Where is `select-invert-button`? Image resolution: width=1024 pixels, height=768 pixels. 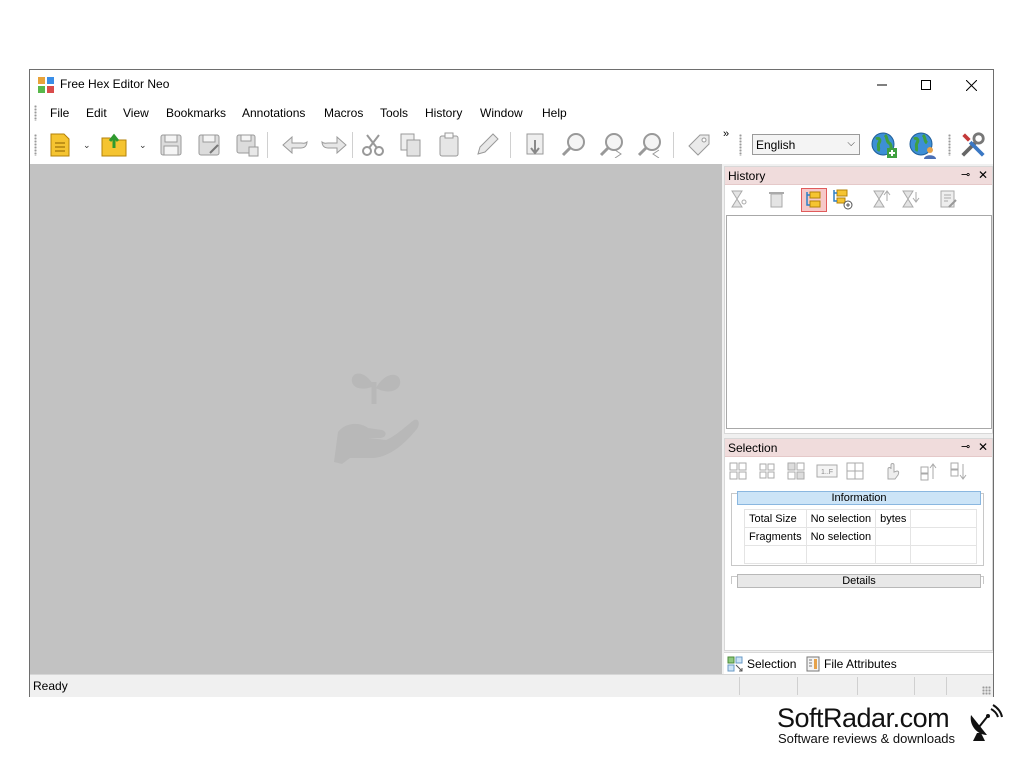
select-invert-button is located at coordinates (796, 471).